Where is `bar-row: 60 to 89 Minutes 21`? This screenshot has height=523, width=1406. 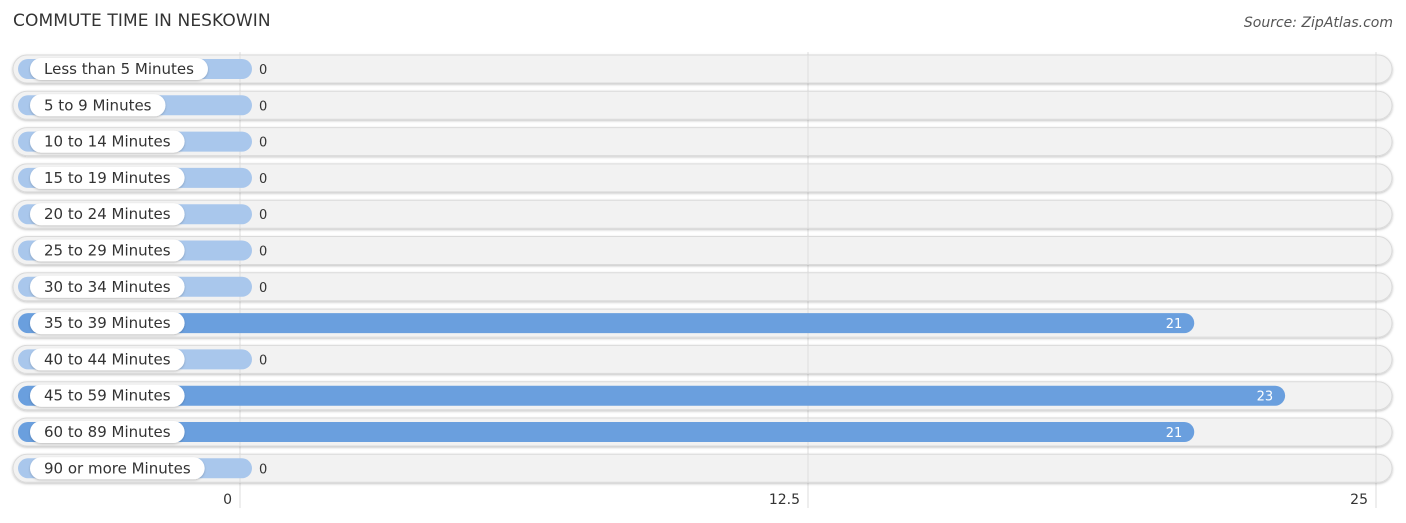 bar-row: 60 to 89 Minutes 21 is located at coordinates (702, 432).